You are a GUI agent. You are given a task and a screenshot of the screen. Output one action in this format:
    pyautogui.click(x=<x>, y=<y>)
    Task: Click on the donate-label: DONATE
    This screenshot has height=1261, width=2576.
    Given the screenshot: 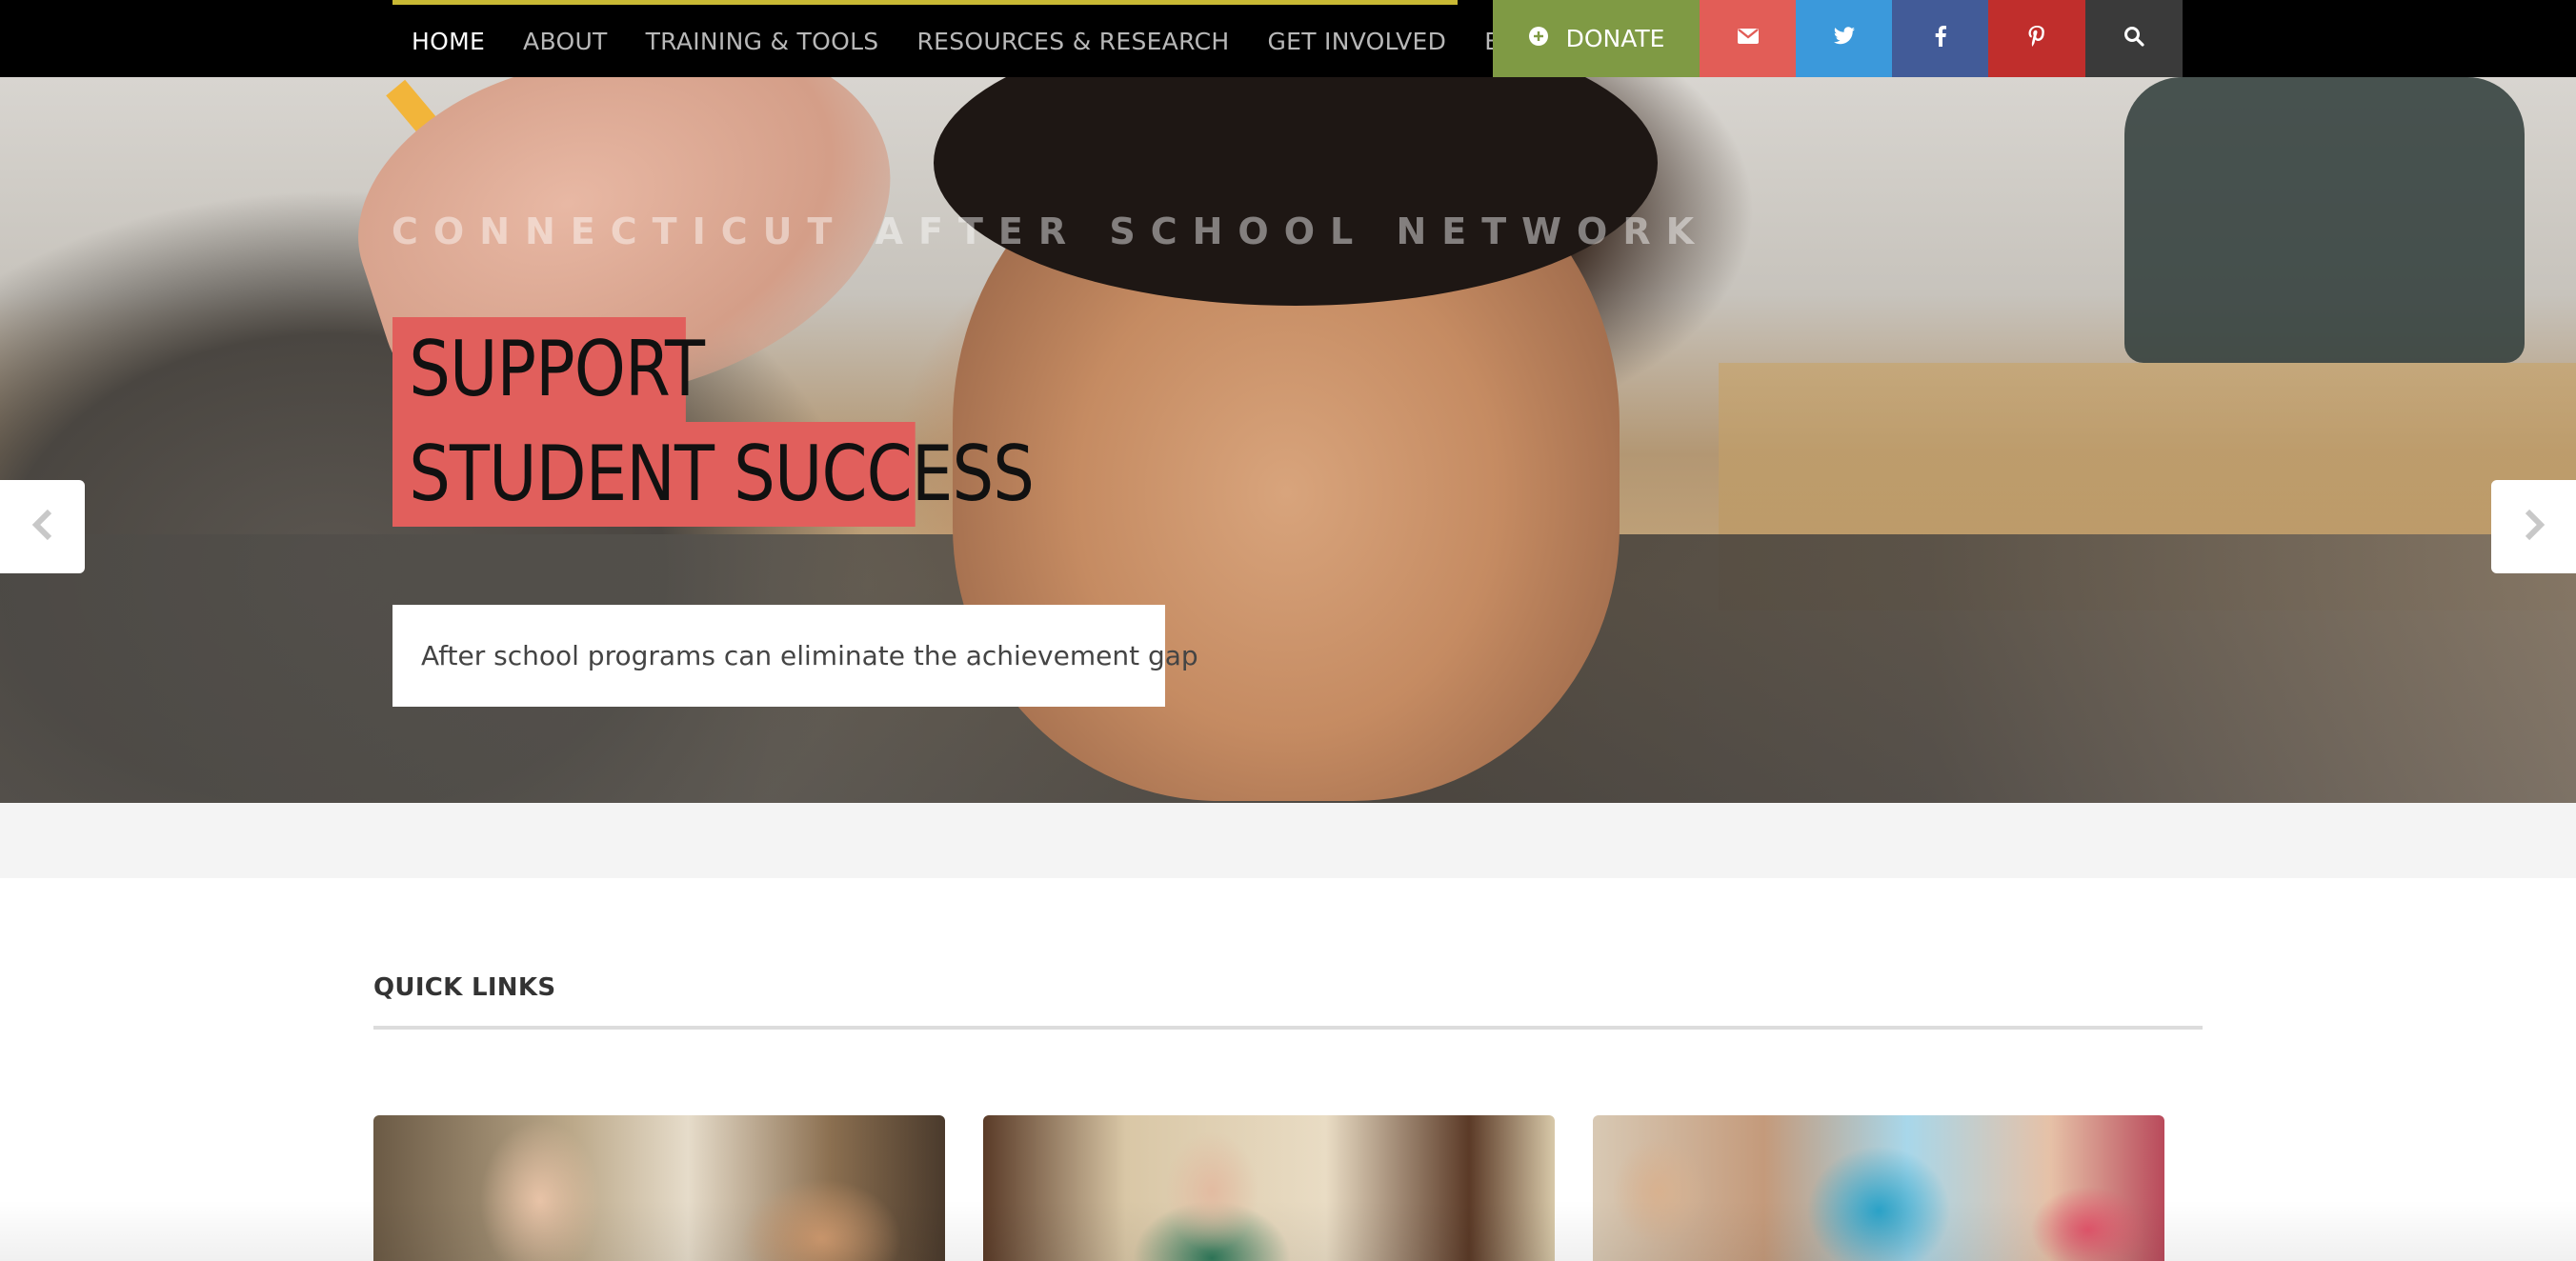 What is the action you would take?
    pyautogui.click(x=1615, y=38)
    